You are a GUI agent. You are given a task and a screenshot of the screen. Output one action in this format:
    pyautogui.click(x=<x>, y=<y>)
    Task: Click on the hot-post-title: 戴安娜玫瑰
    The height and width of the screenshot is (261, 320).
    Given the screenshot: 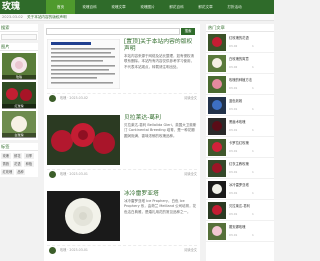 What is the action you would take?
    pyautogui.click(x=237, y=227)
    